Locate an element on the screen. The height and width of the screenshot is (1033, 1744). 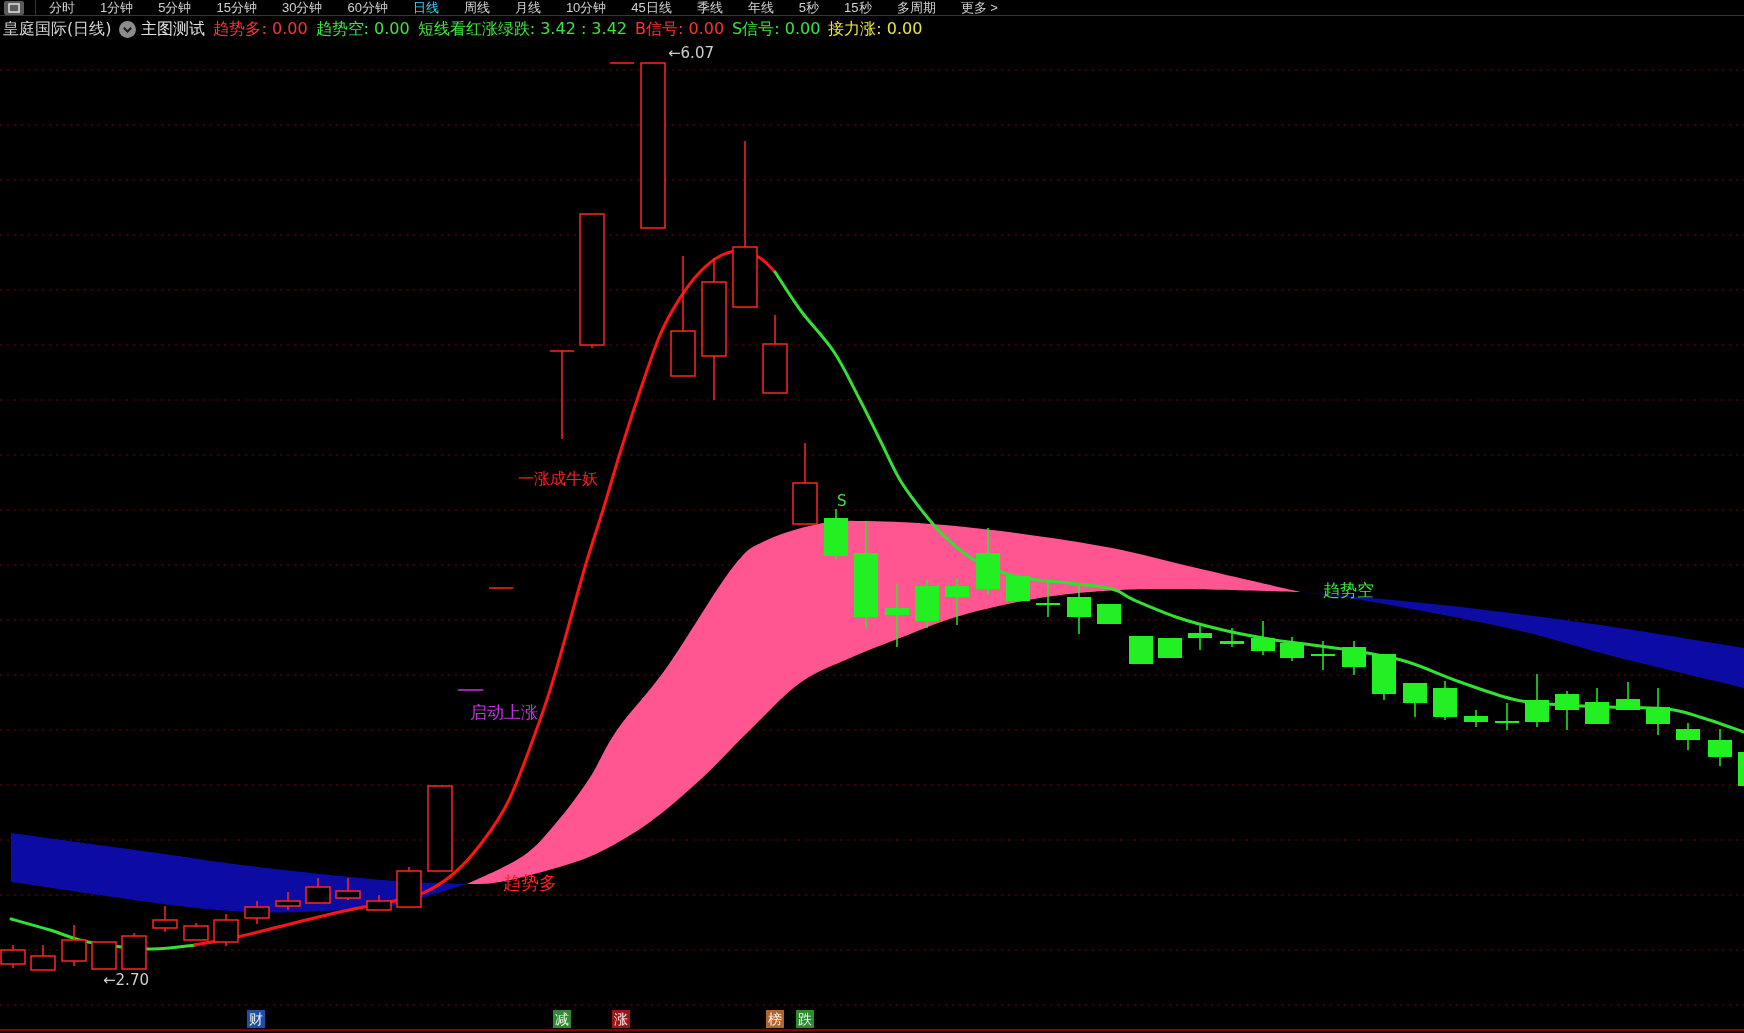
timeframe-tab: 1分钟 is located at coordinates (117, 7).